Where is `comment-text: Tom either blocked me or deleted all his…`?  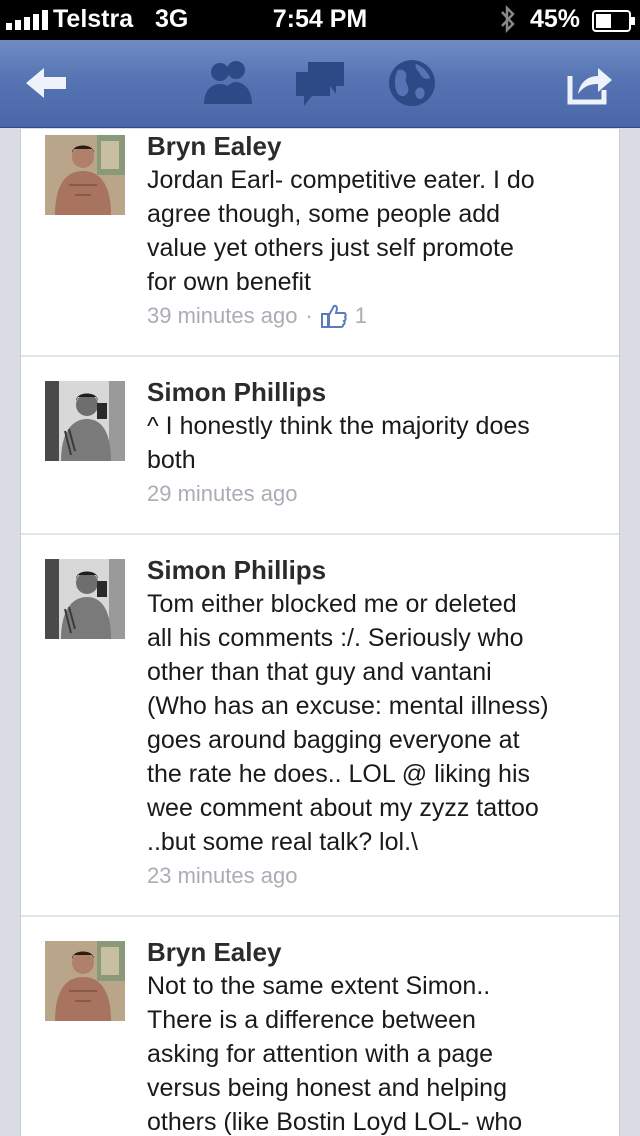
comment-text: Tom either blocked me or deleted all his… is located at coordinates (348, 723).